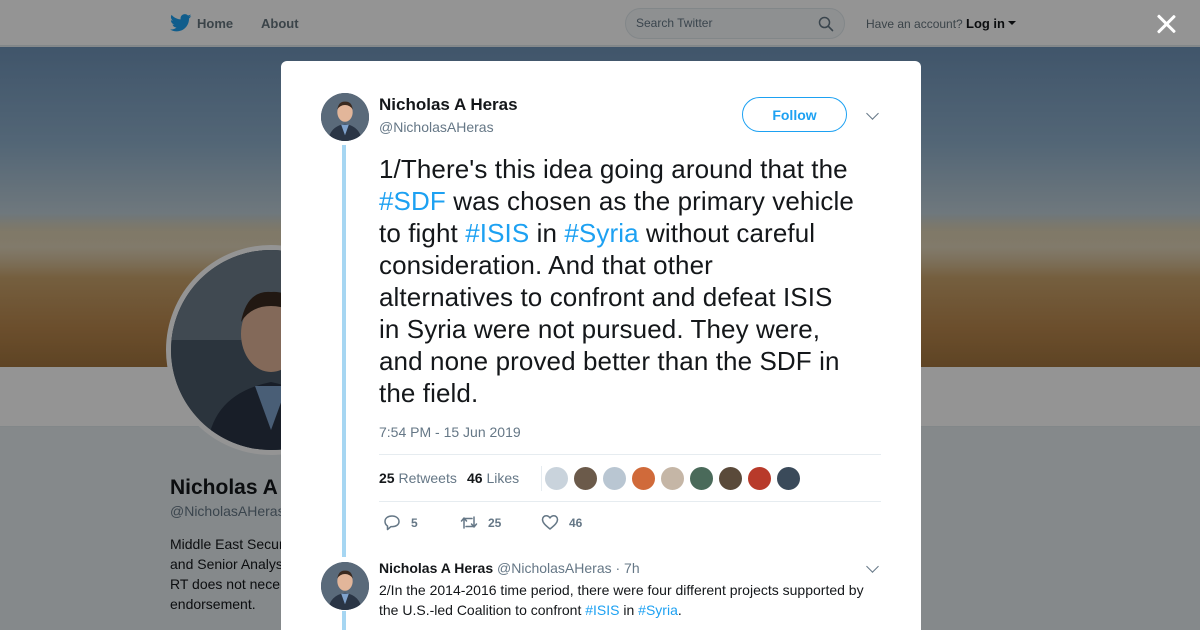 This screenshot has width=1200, height=630. I want to click on tweet-text-line: and none proved better than the SDF in, so click(609, 361).